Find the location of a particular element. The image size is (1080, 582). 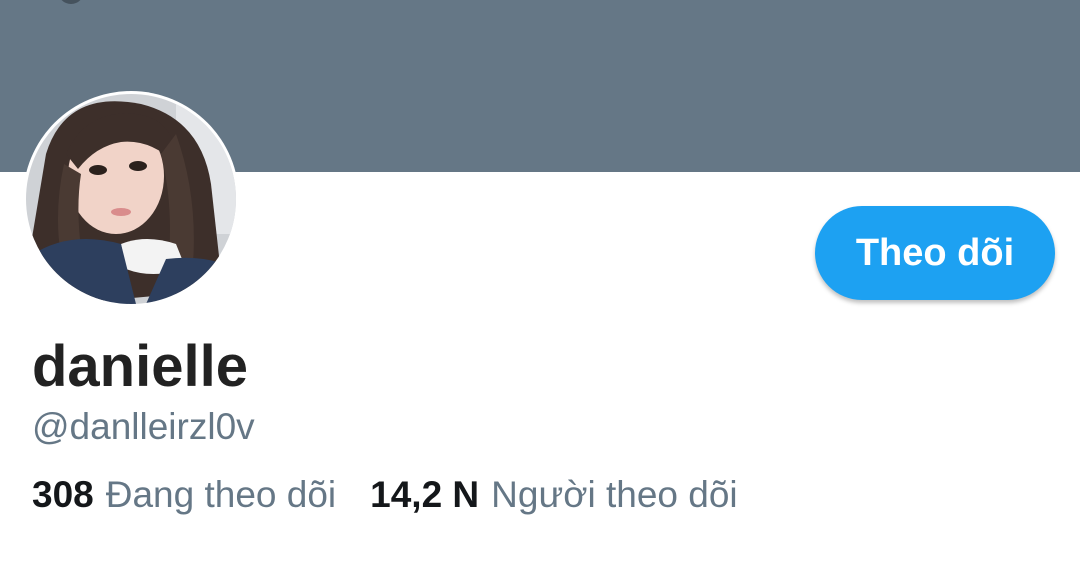

followers-label: Người theo dõi is located at coordinates (614, 494).